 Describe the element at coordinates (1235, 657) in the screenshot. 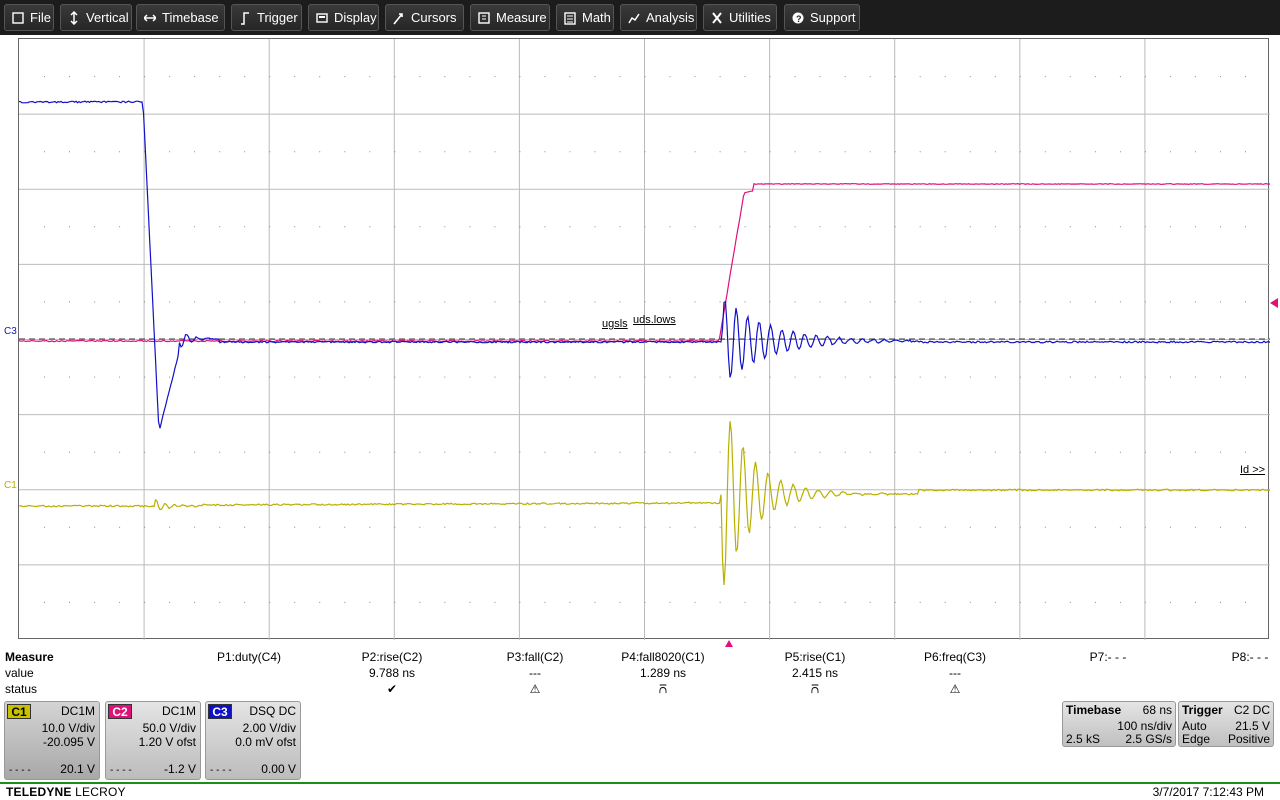

I see `measure-p8-name: P8:- - -` at that location.